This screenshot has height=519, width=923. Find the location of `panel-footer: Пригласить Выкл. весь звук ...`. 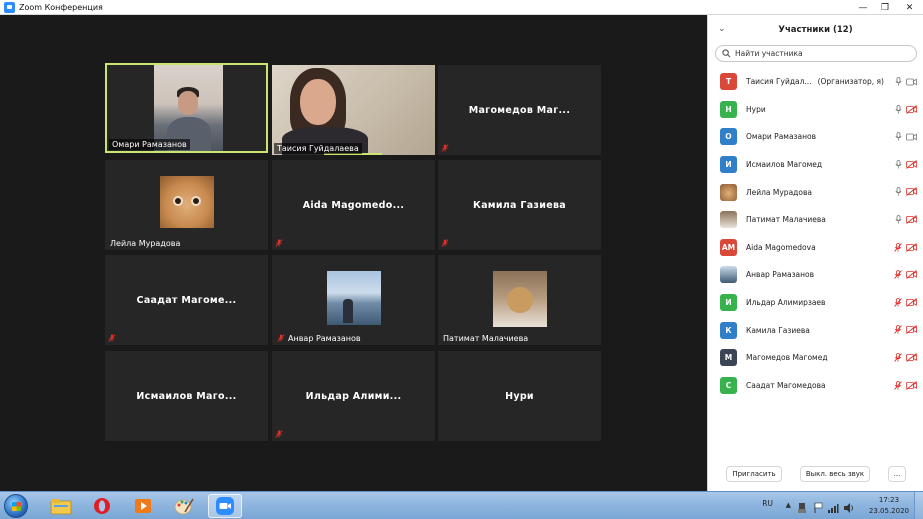

panel-footer: Пригласить Выкл. весь звук ... is located at coordinates (815, 474).